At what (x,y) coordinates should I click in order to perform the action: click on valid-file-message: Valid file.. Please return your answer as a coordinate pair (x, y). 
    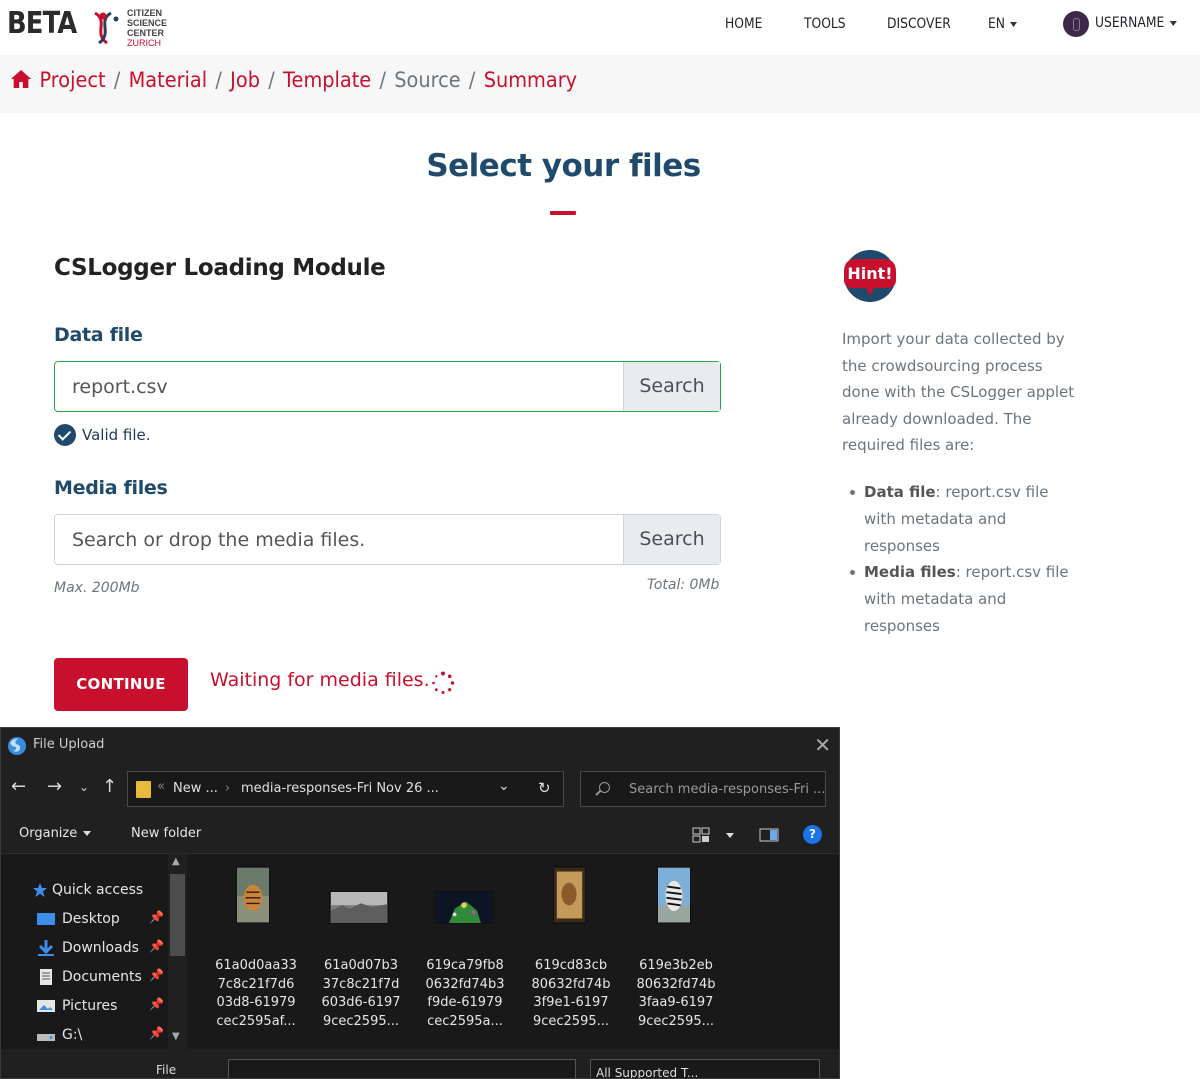
    Looking at the image, I should click on (102, 435).